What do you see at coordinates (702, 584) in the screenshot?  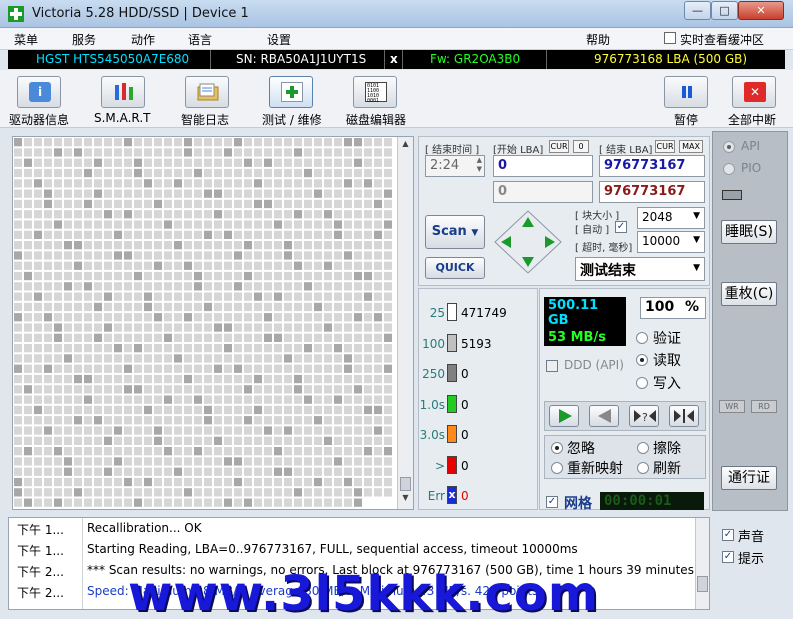 I see `log-scroll-thumb` at bounding box center [702, 584].